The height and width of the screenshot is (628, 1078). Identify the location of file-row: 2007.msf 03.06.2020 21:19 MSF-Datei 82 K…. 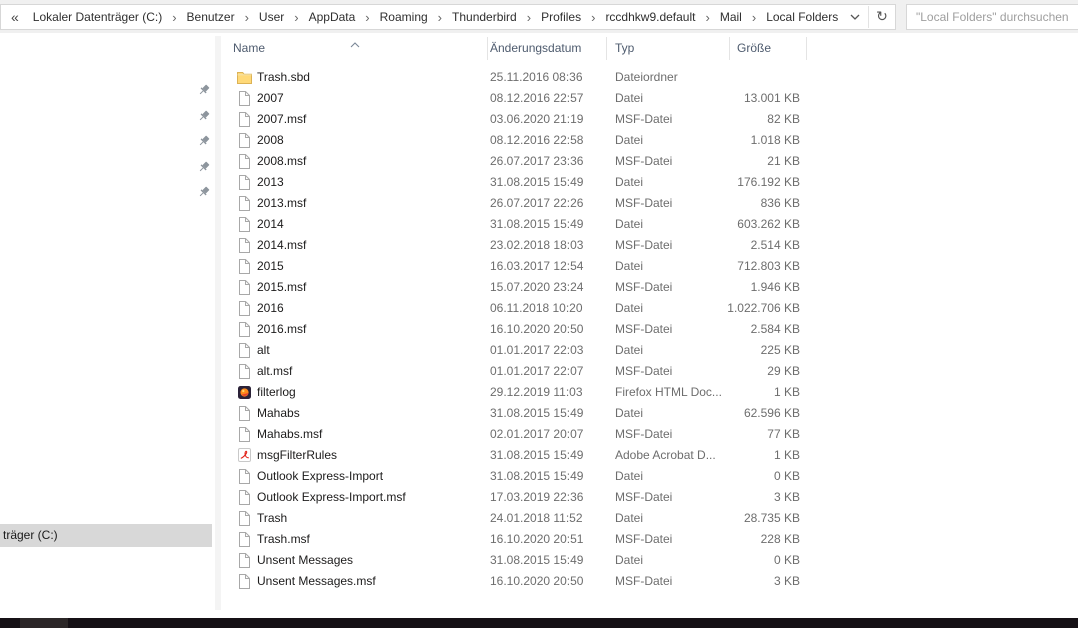
(519, 119).